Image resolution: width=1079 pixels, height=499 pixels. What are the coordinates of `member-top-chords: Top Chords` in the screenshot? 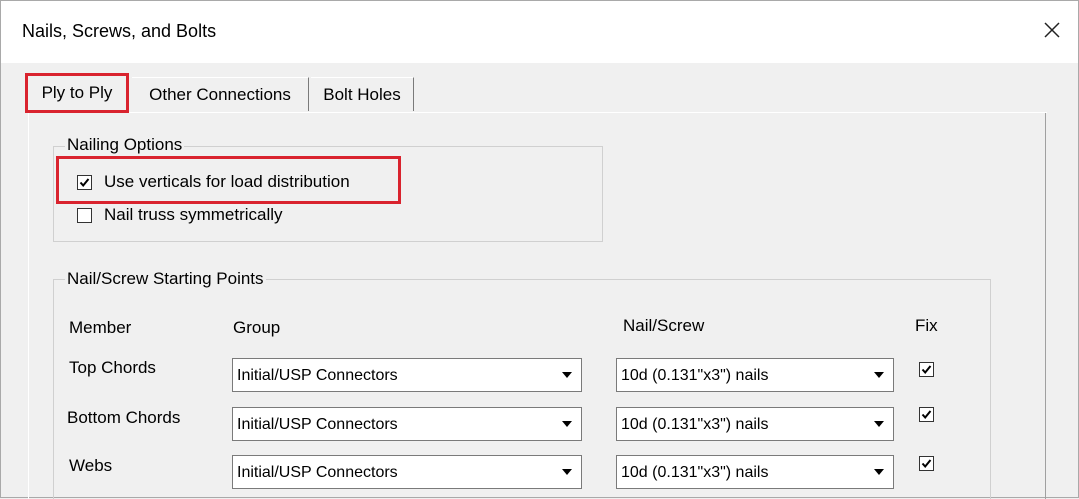 It's located at (112, 367).